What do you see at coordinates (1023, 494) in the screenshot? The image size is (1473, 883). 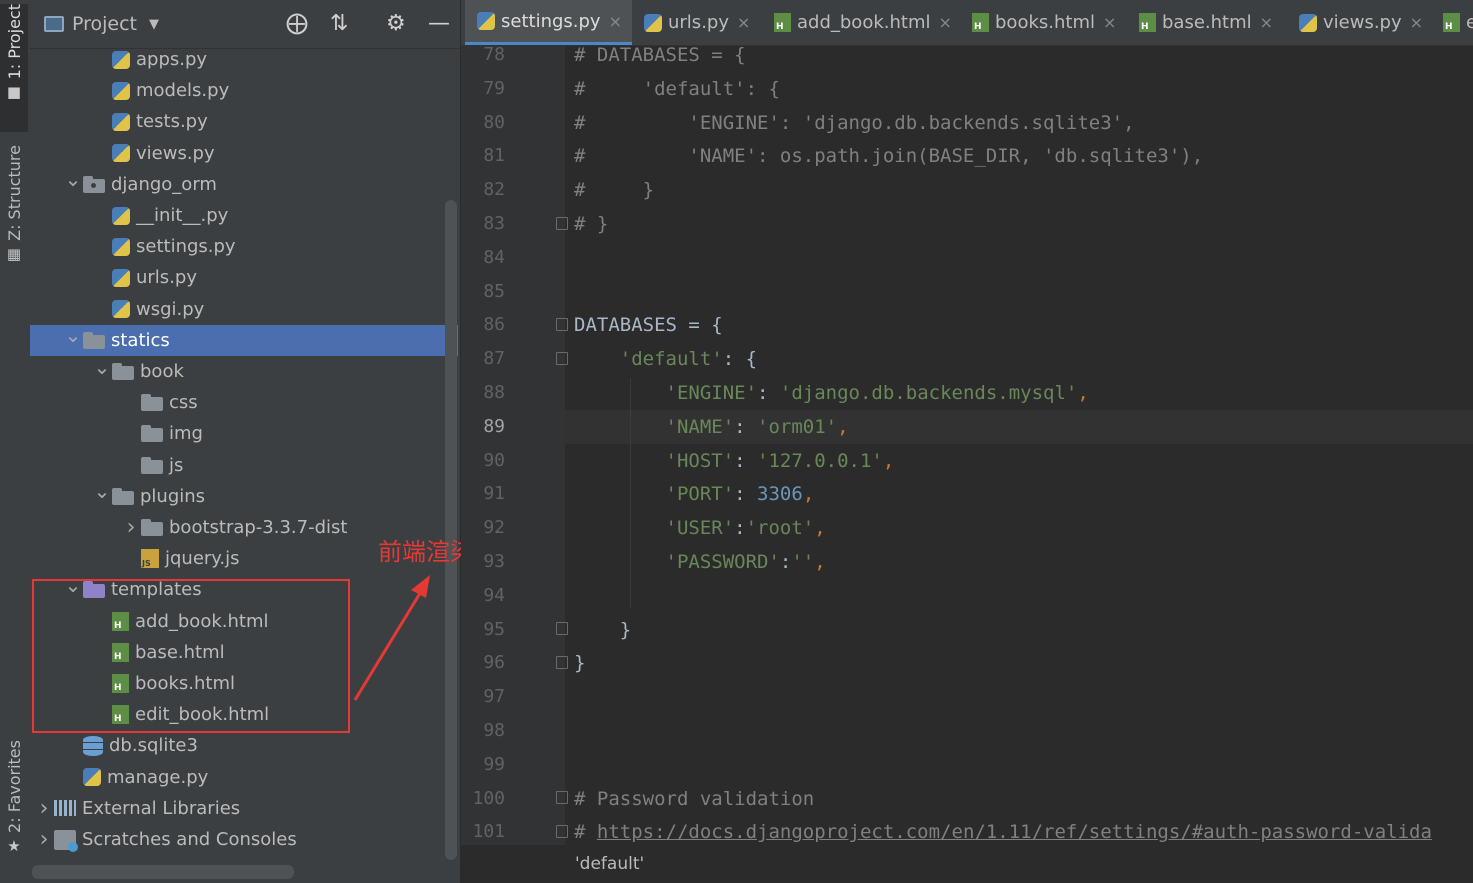 I see `code-line: 'PORT': 3306,` at bounding box center [1023, 494].